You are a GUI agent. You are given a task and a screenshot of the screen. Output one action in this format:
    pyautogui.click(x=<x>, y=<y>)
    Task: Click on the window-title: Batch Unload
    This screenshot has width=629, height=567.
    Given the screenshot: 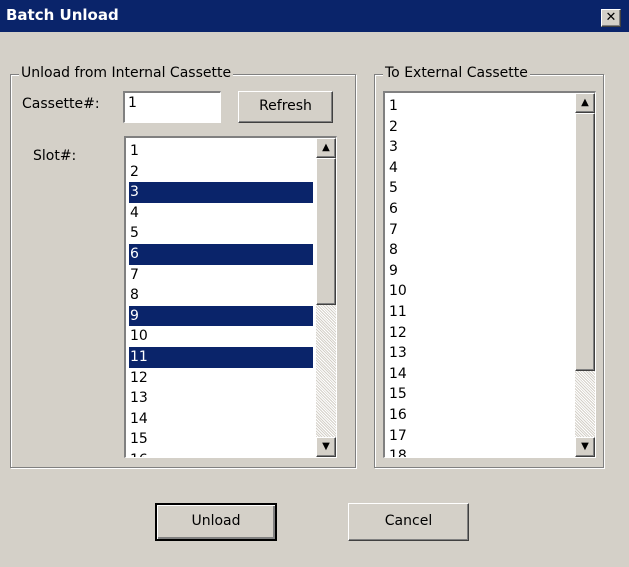 What is the action you would take?
    pyautogui.click(x=62, y=15)
    